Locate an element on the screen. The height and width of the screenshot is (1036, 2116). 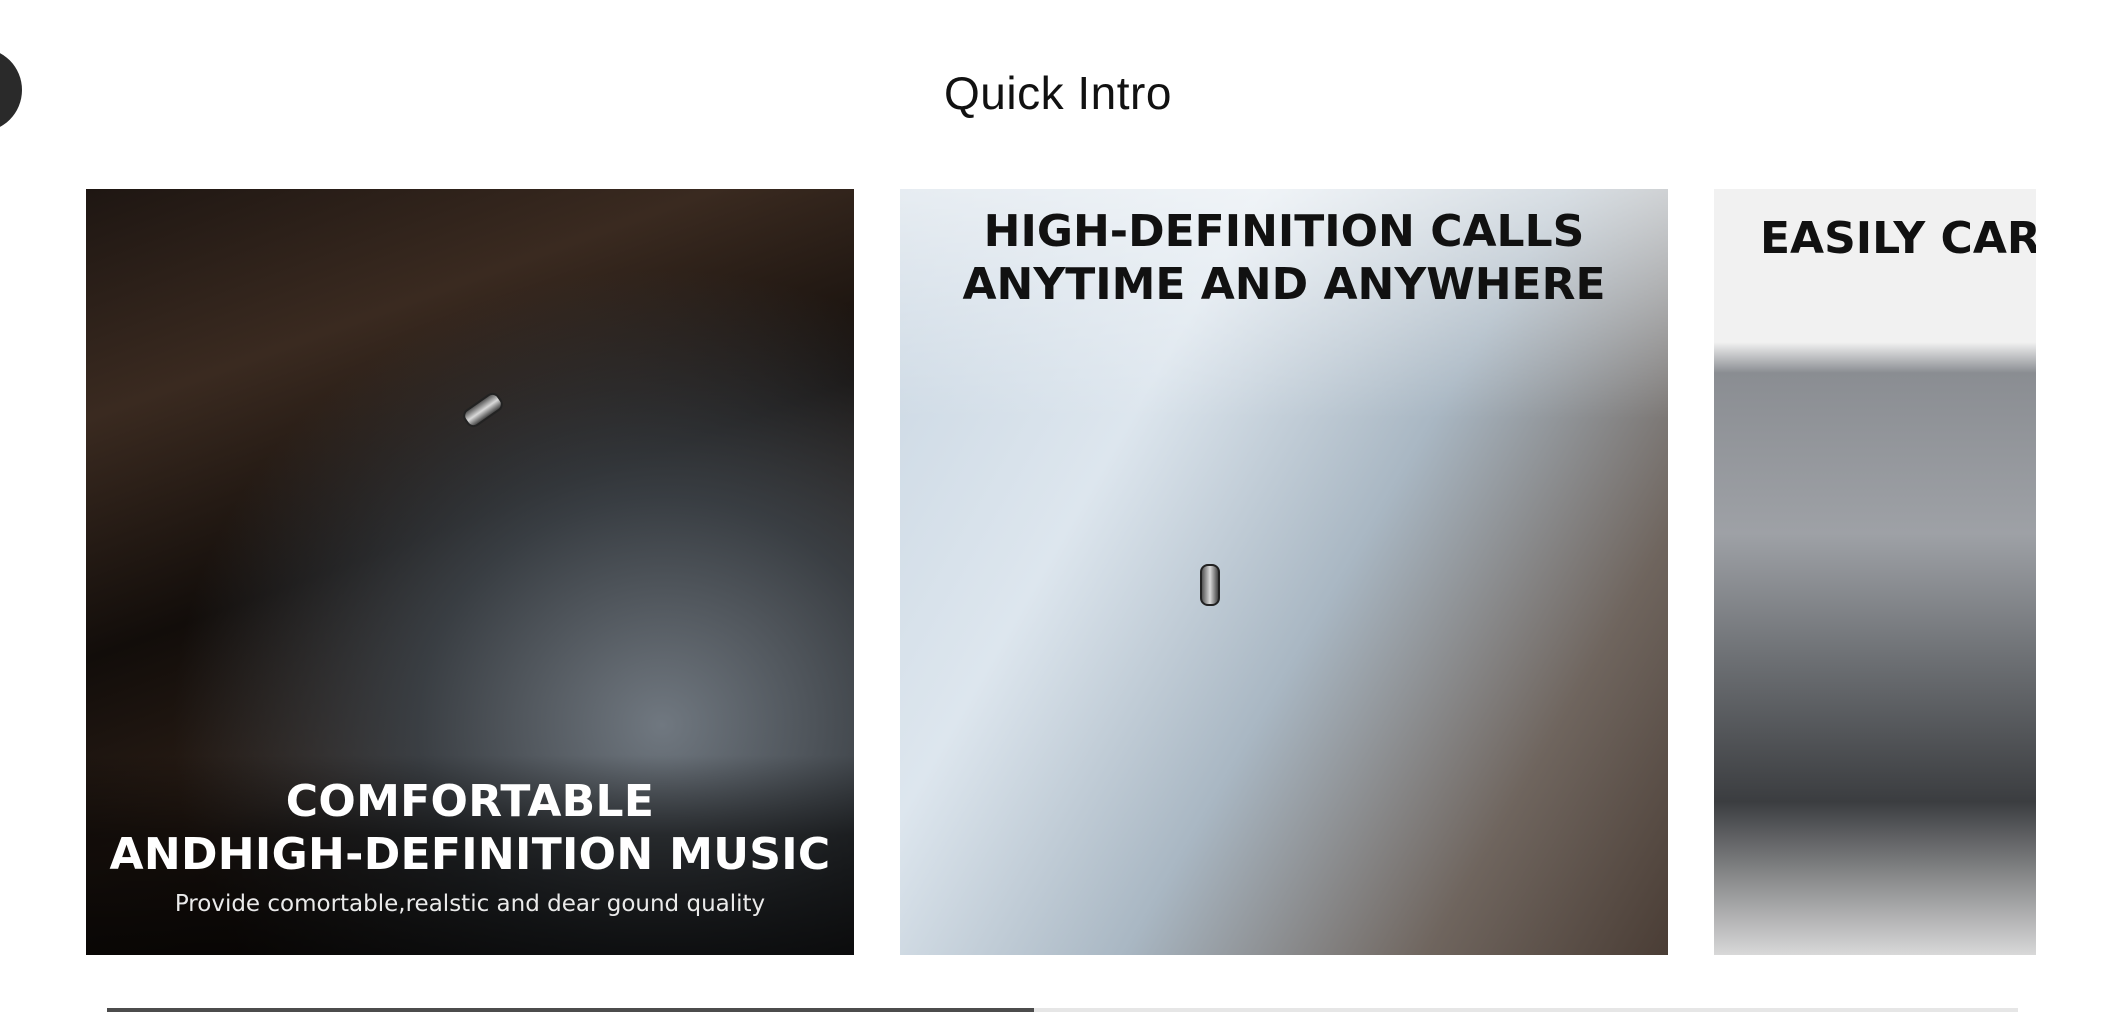
slide-heading: EASILY CAR is located at coordinates (1898, 238).